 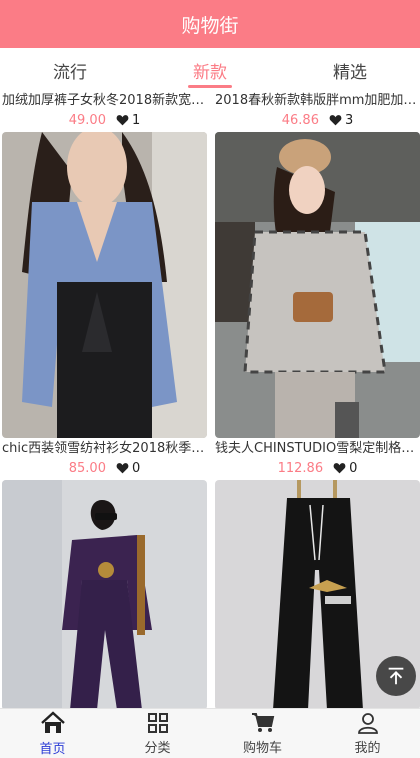 What do you see at coordinates (317, 100) in the screenshot?
I see `product-title: 2018春秋新款韩版胖mm加肥加大码` at bounding box center [317, 100].